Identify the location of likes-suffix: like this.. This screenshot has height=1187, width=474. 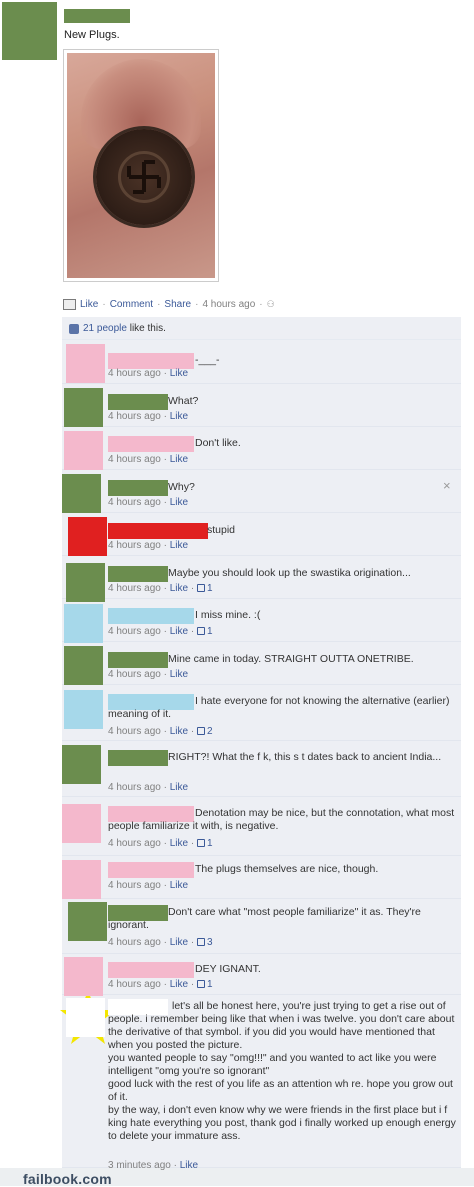
(147, 328).